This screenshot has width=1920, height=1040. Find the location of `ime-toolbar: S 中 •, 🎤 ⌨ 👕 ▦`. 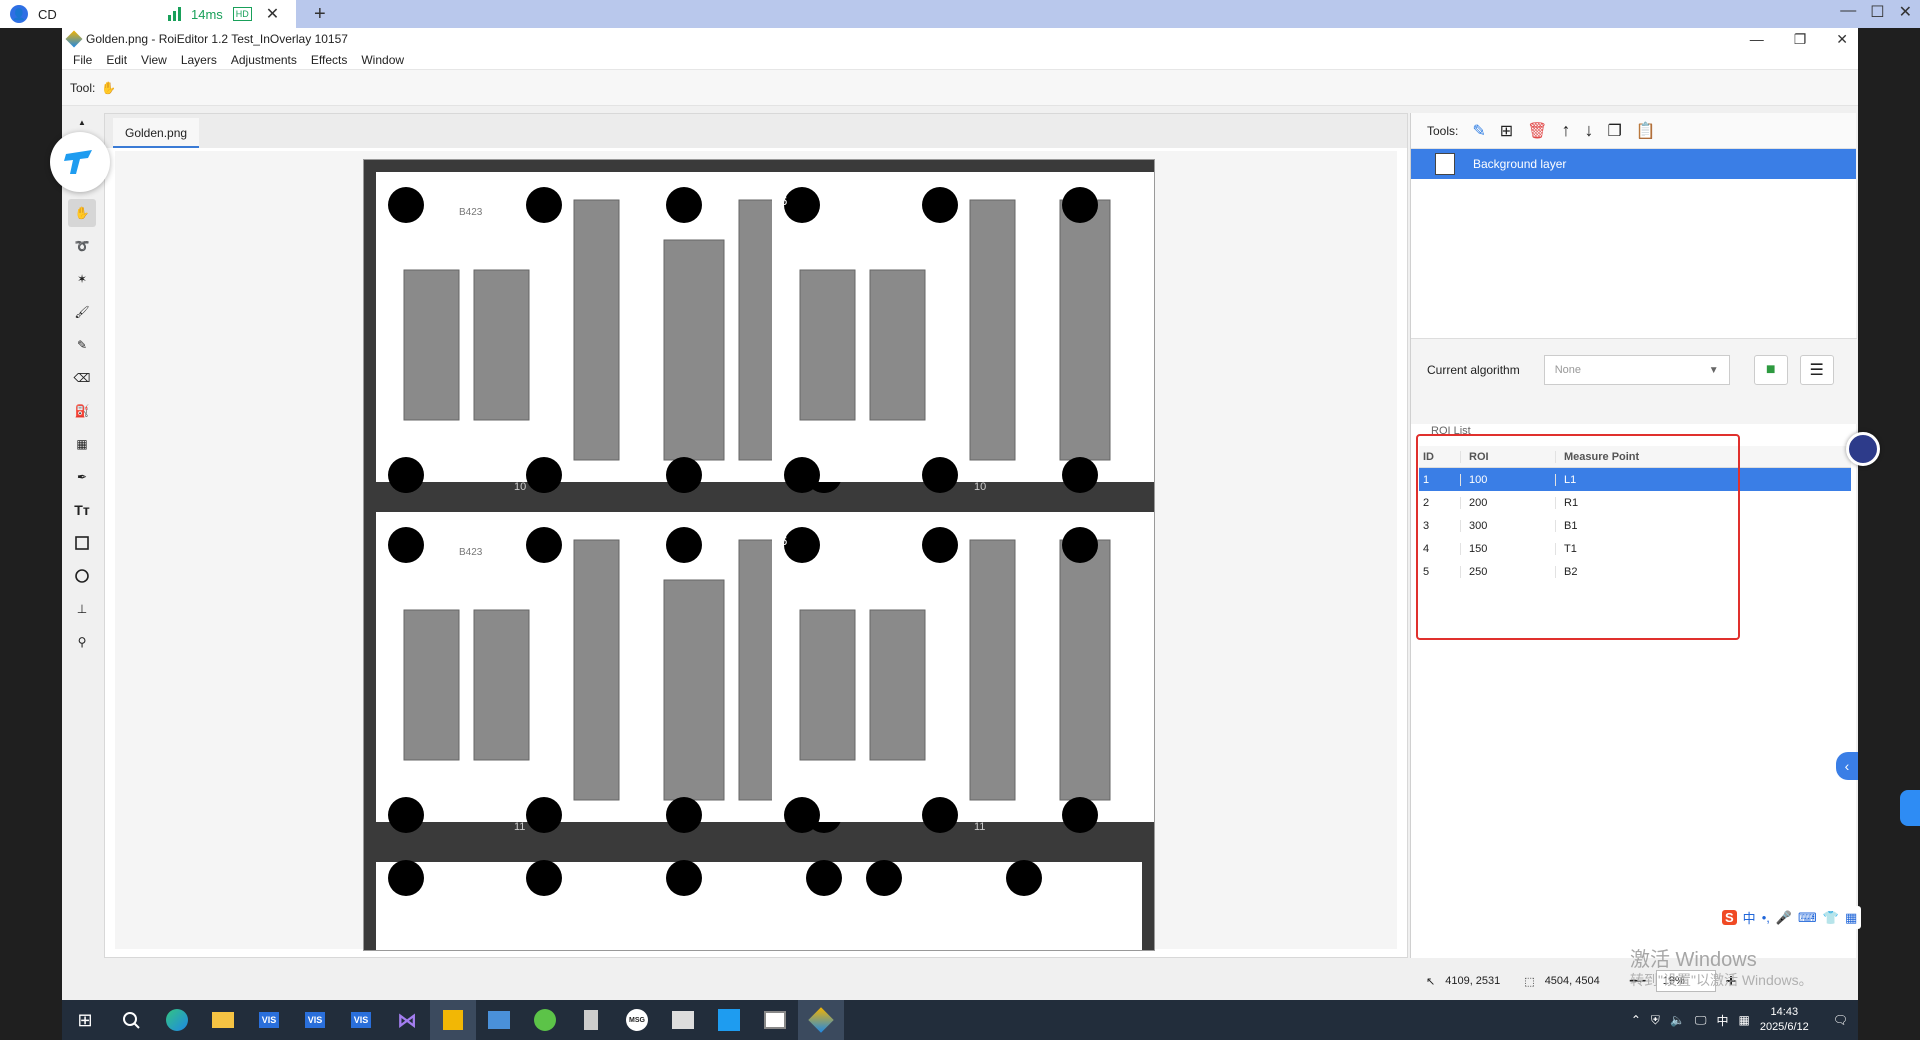

ime-toolbar: S 中 •, 🎤 ⌨ 👕 ▦ is located at coordinates (1790, 917).